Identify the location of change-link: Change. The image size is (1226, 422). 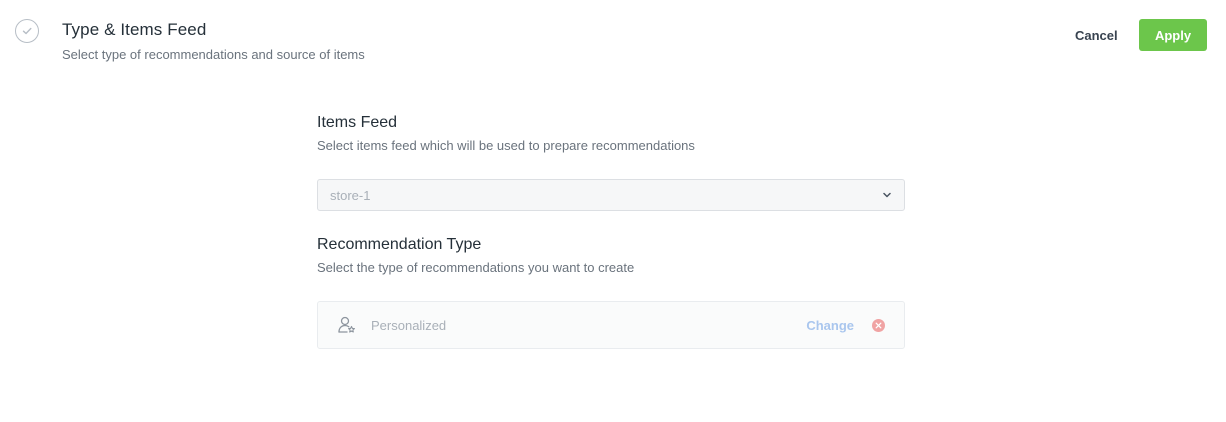
(830, 325).